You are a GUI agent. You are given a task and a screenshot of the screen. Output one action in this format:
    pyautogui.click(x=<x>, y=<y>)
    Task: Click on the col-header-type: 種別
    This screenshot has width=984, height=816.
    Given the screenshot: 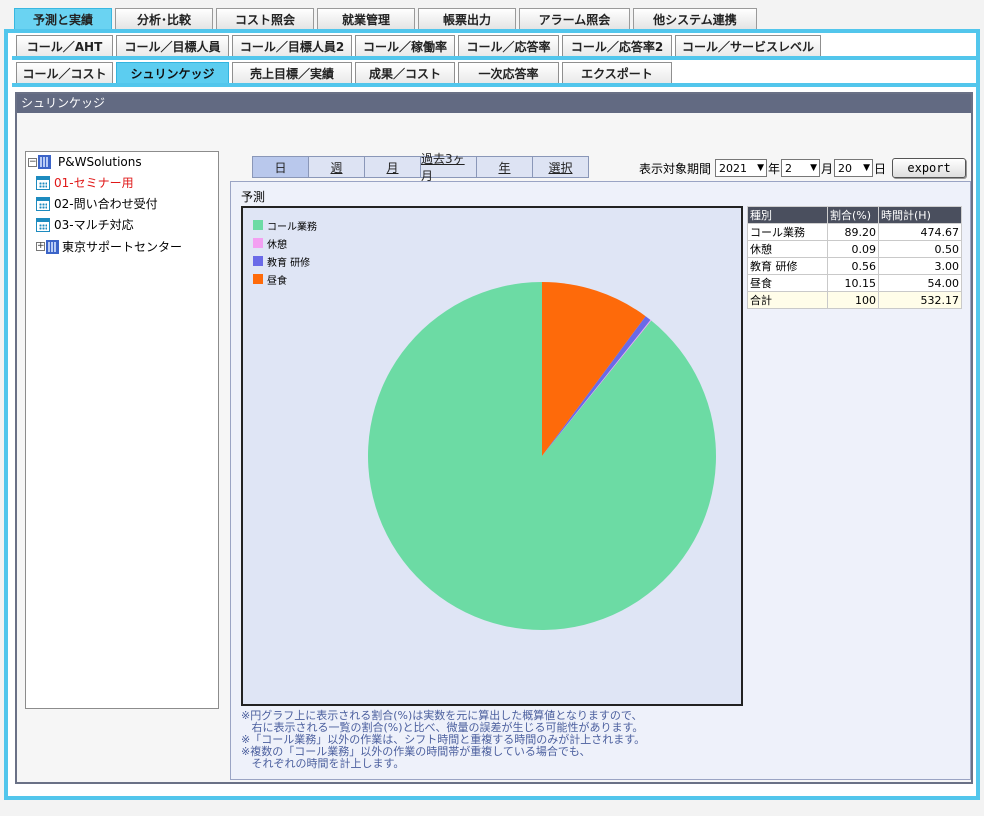 What is the action you would take?
    pyautogui.click(x=787, y=215)
    